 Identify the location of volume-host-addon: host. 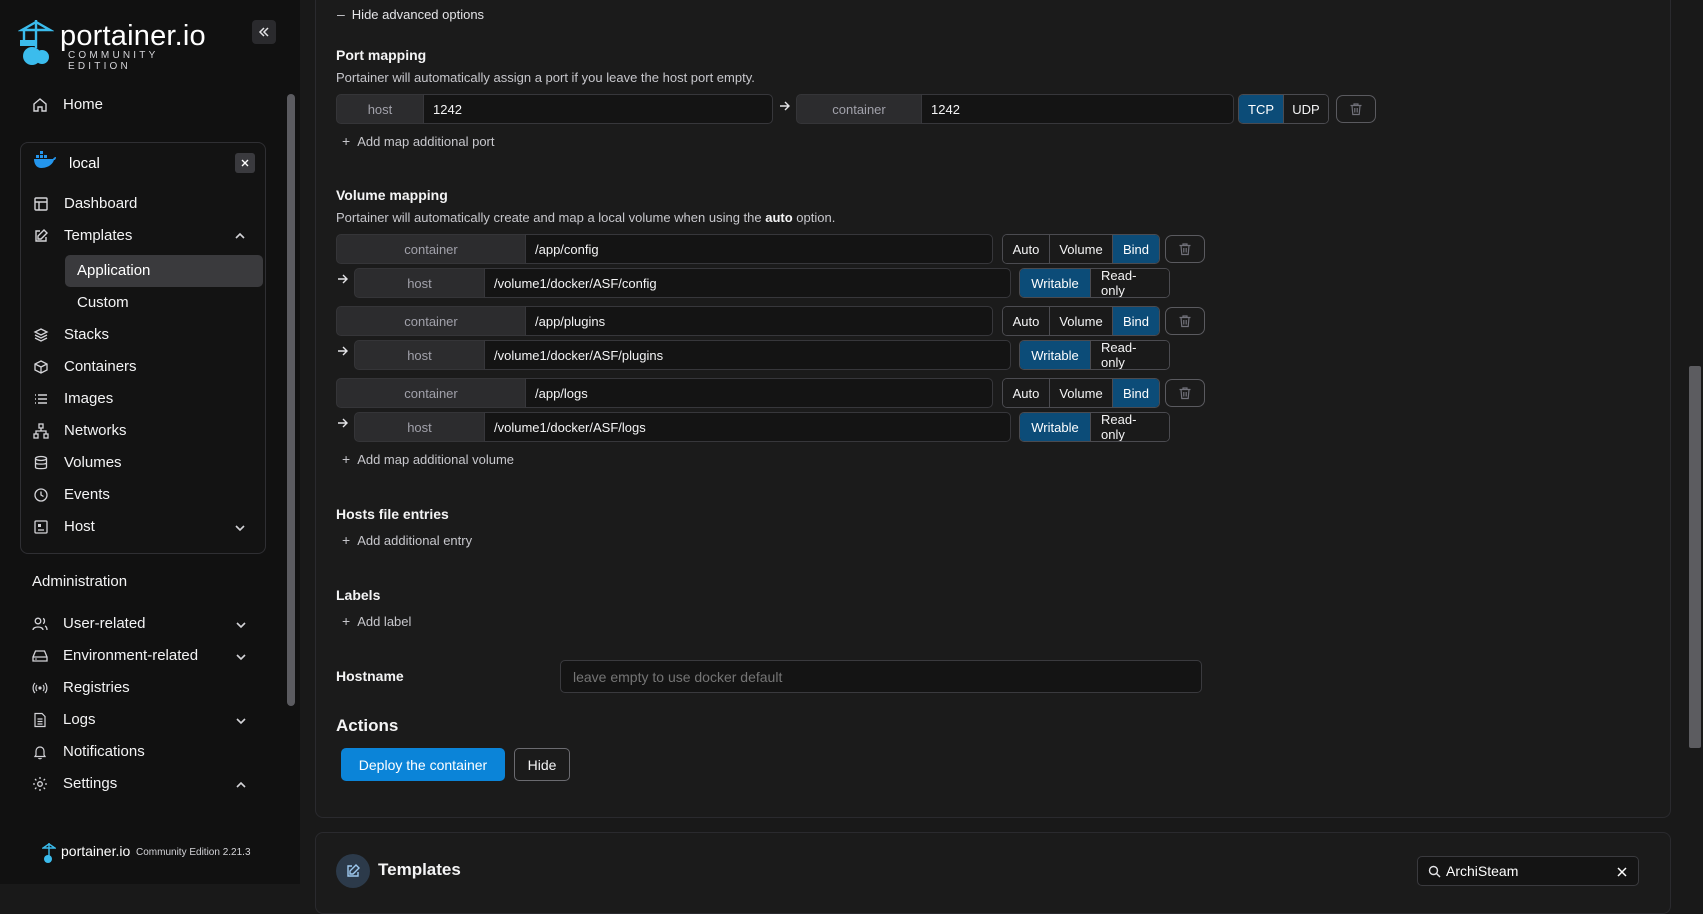
(419, 283).